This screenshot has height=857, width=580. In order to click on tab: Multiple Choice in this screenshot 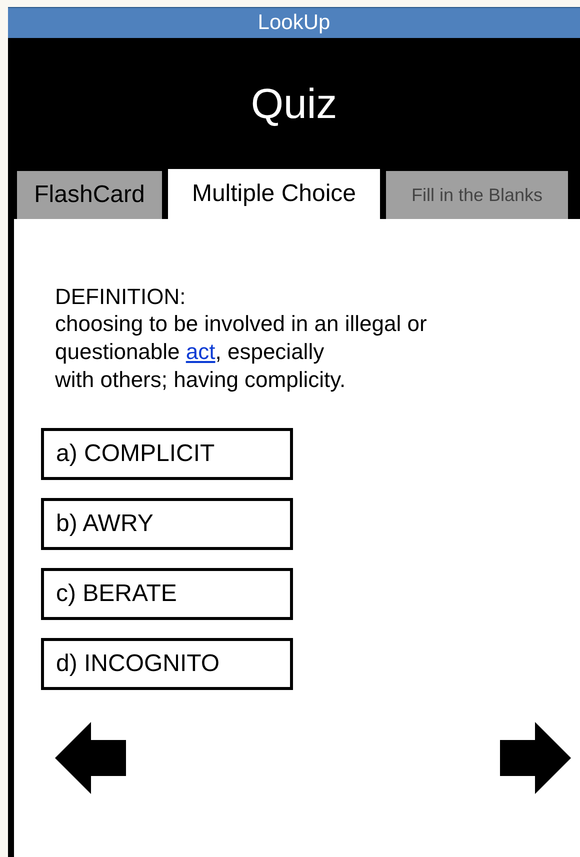, I will do `click(274, 194)`.